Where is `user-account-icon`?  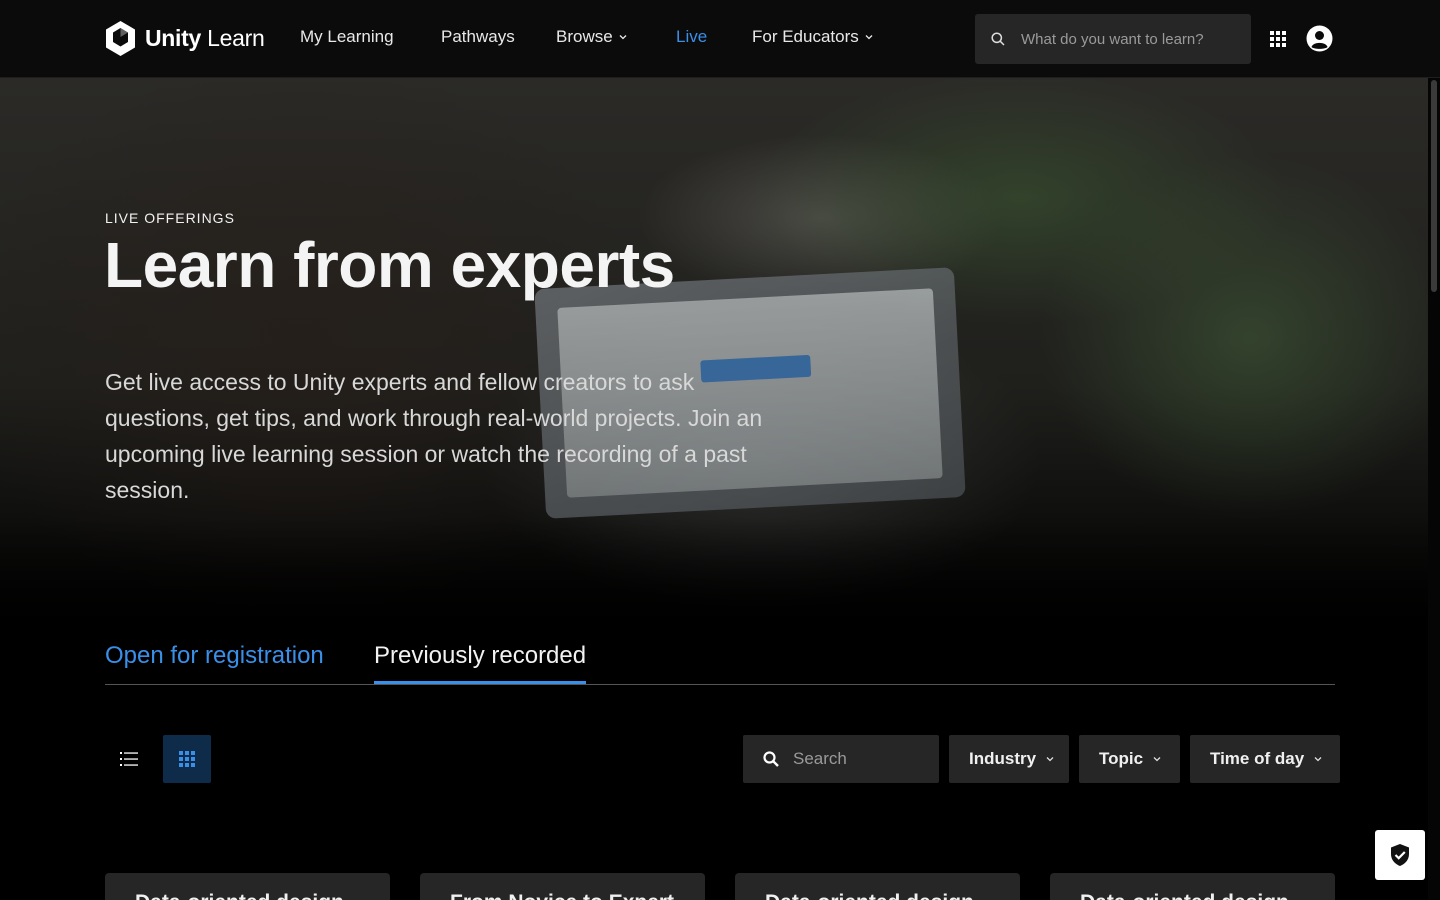
user-account-icon is located at coordinates (1319, 38).